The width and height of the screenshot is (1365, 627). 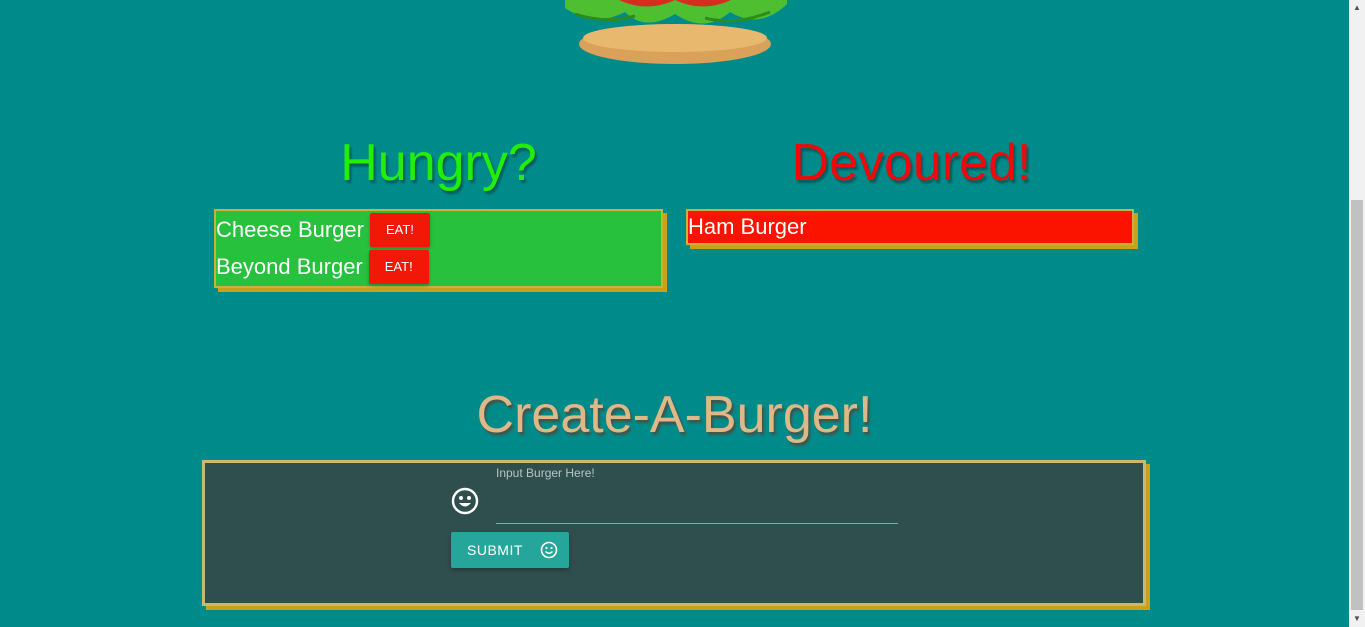 What do you see at coordinates (1357, 405) in the screenshot?
I see `scroll-thumb` at bounding box center [1357, 405].